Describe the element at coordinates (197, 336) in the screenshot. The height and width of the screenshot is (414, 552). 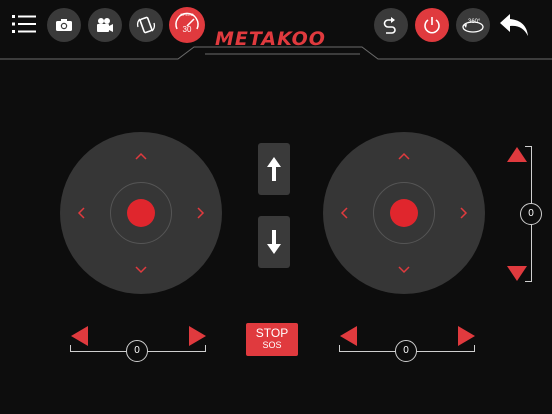
I see `left-trim-right-icon` at that location.